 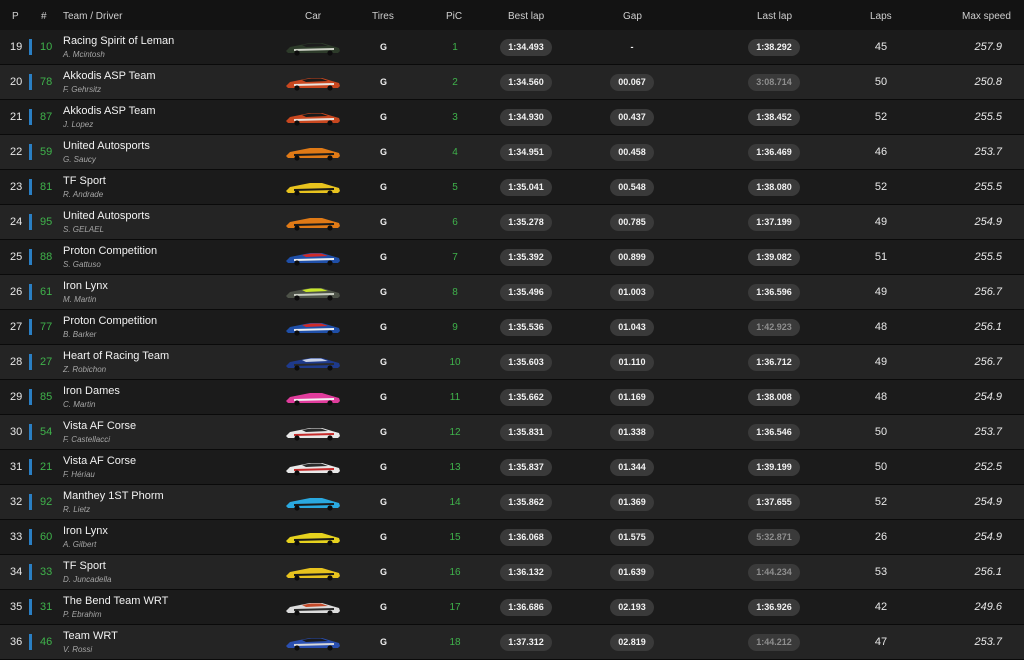 What do you see at coordinates (30, 642) in the screenshot?
I see `class-indicator` at bounding box center [30, 642].